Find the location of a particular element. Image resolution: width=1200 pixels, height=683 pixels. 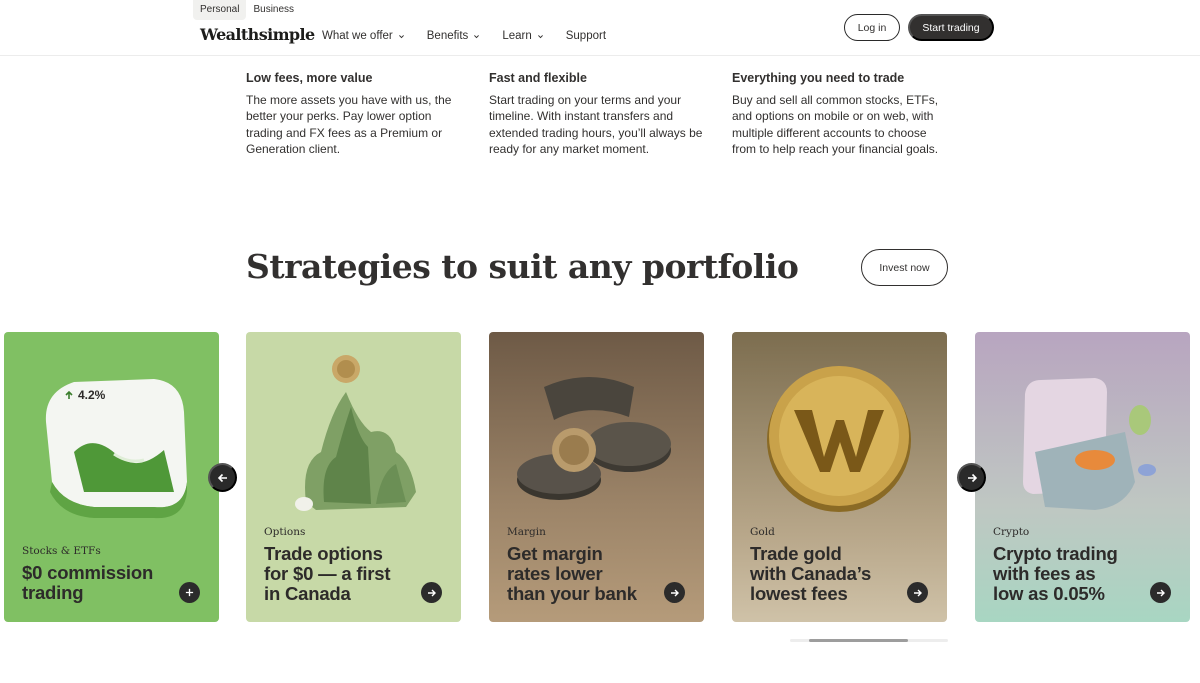

headline-line: with fees as is located at coordinates (1044, 573).